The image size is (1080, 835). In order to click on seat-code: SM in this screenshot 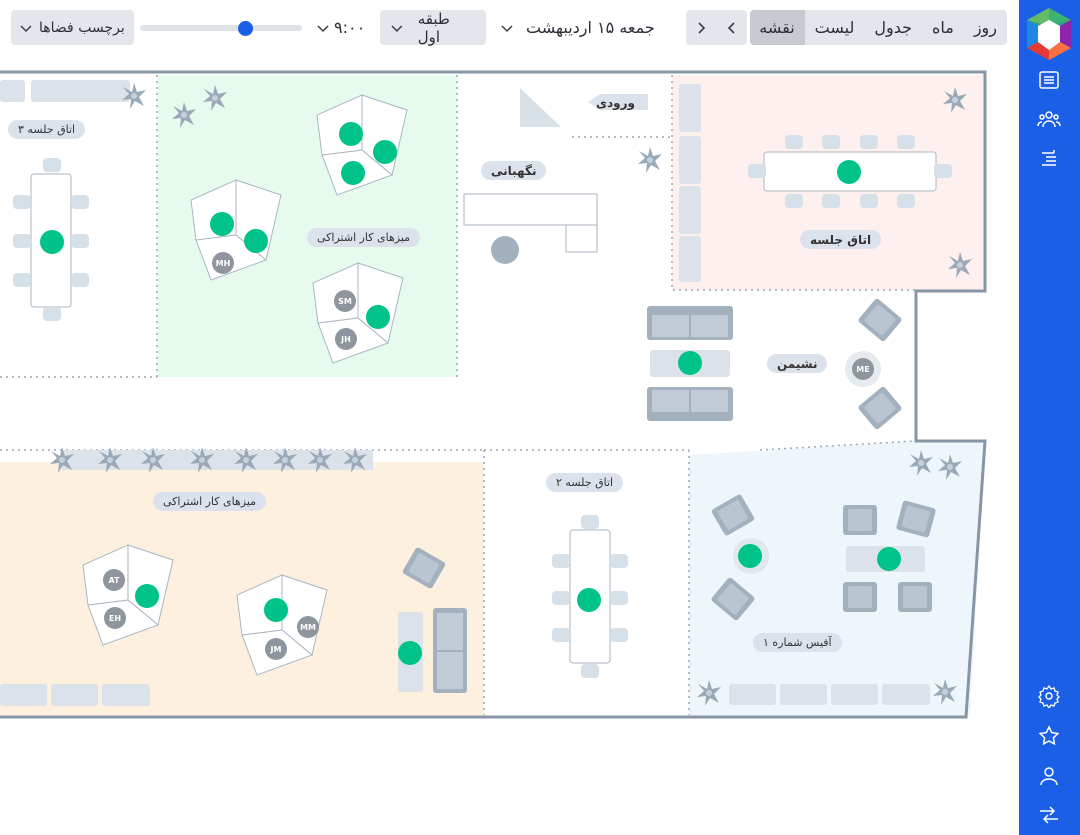, I will do `click(345, 301)`.